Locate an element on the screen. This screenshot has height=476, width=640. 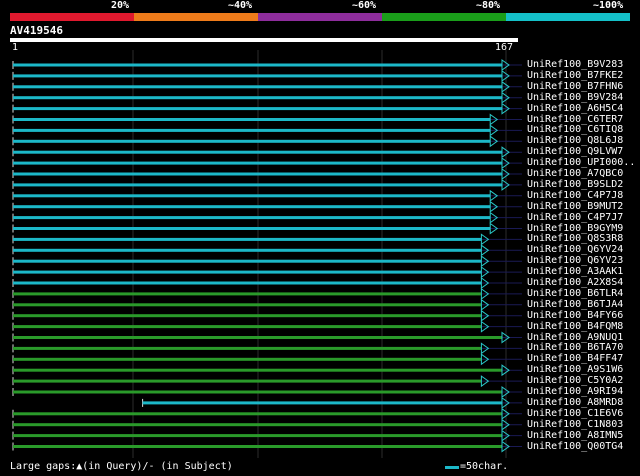
hit-name-link: UniRef100_B9V284 is located at coordinates (575, 97).